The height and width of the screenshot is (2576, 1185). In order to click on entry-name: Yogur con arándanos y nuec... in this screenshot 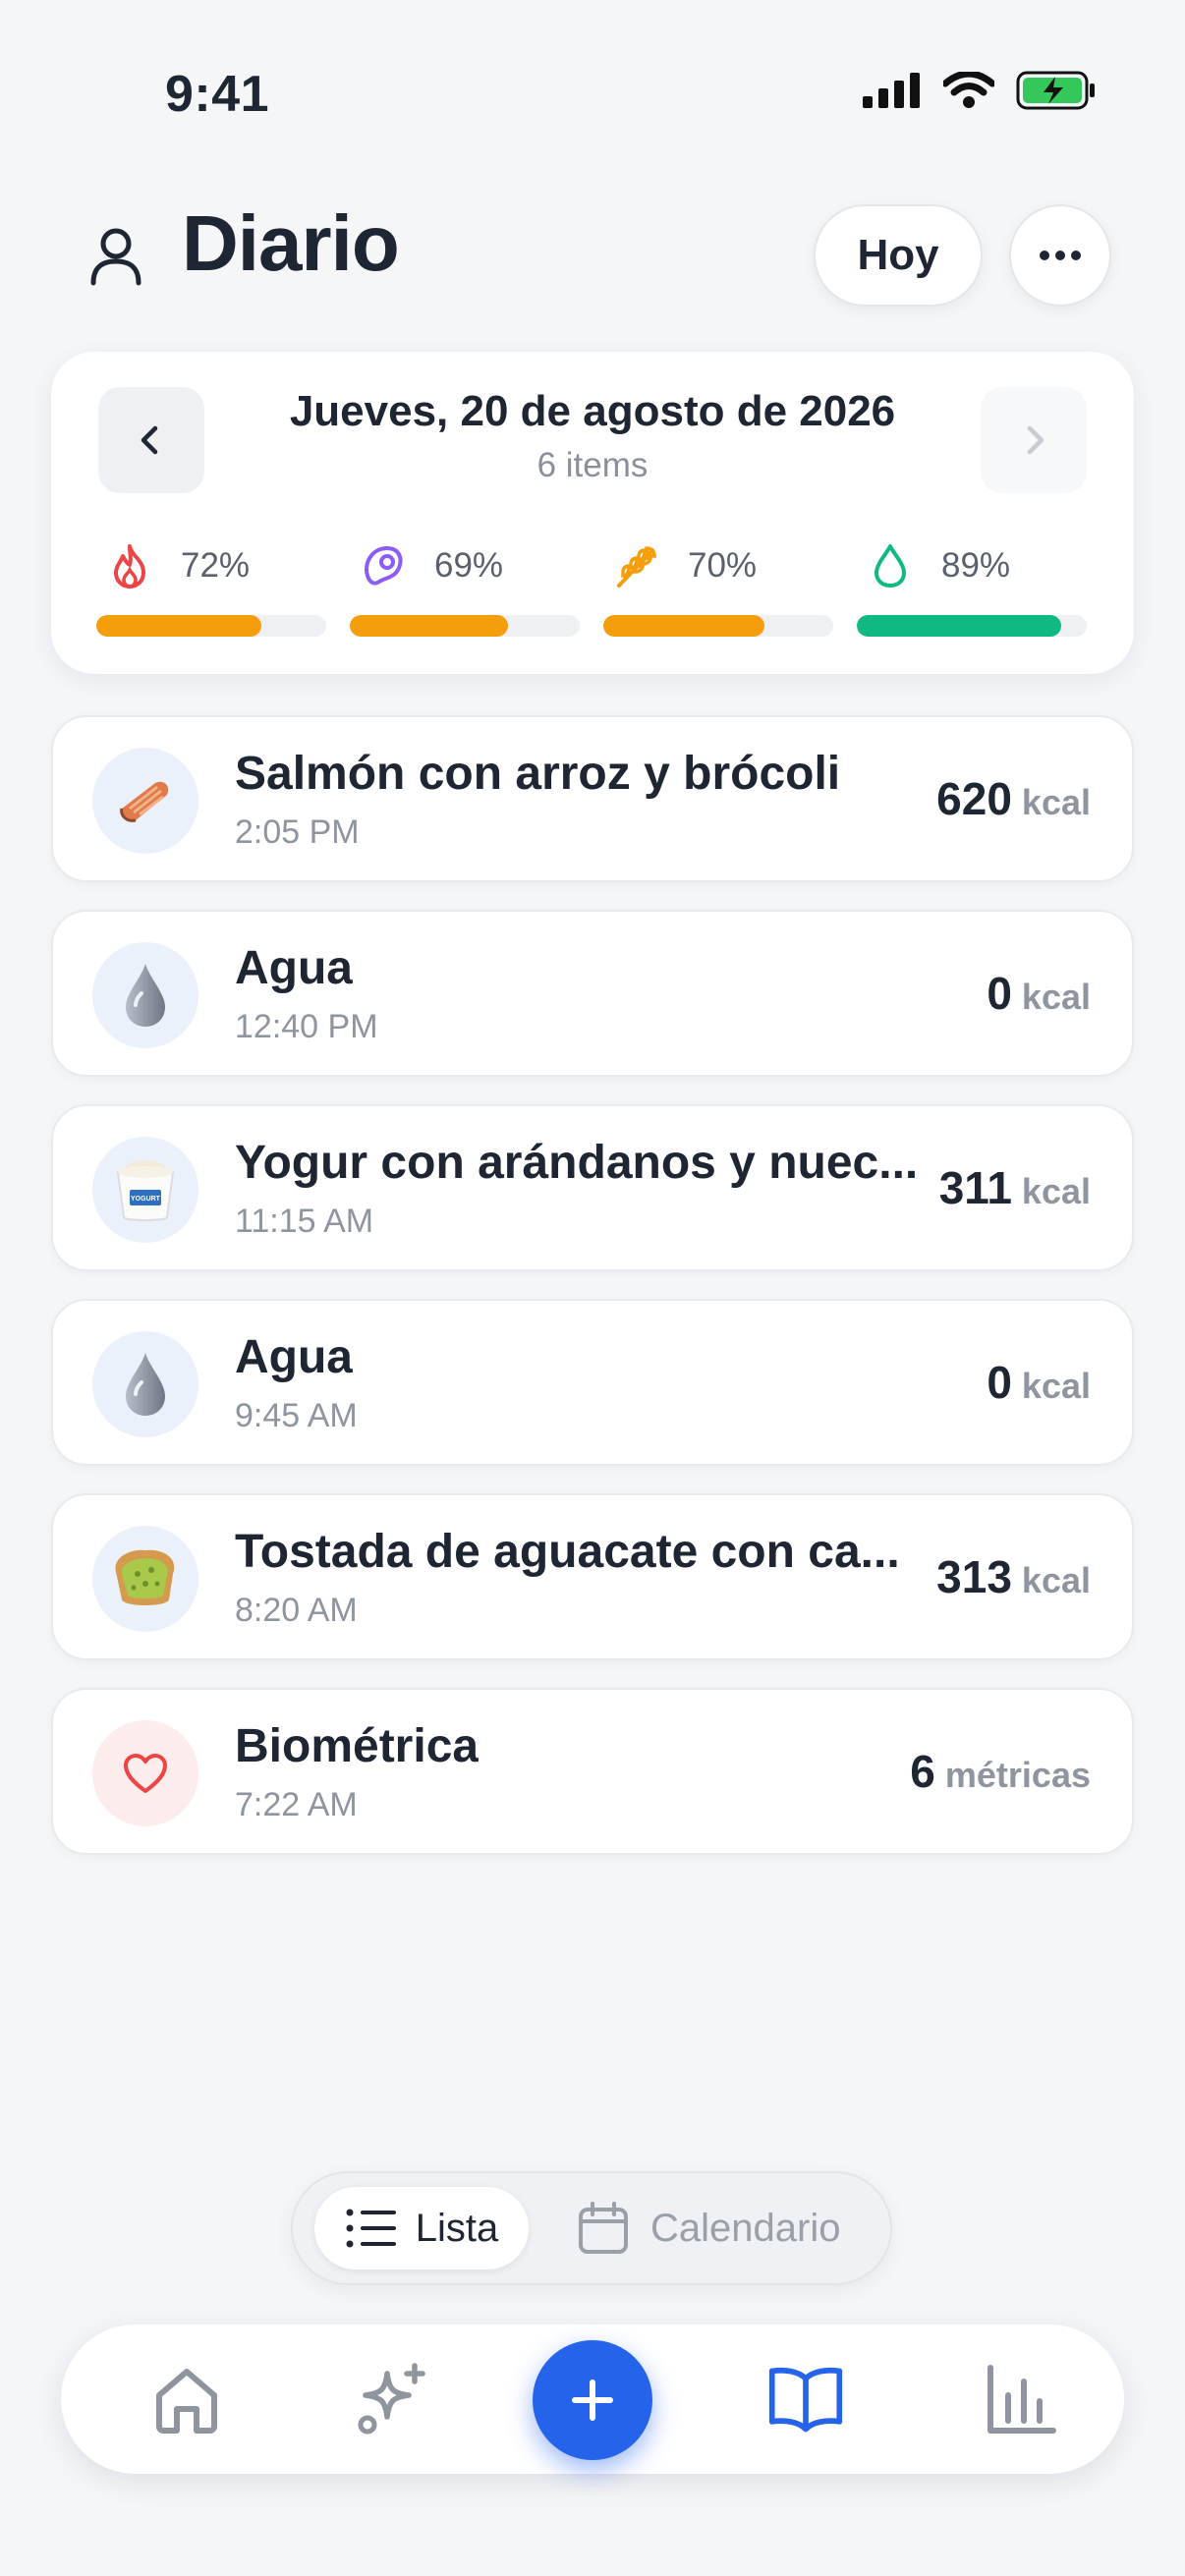, I will do `click(577, 1163)`.